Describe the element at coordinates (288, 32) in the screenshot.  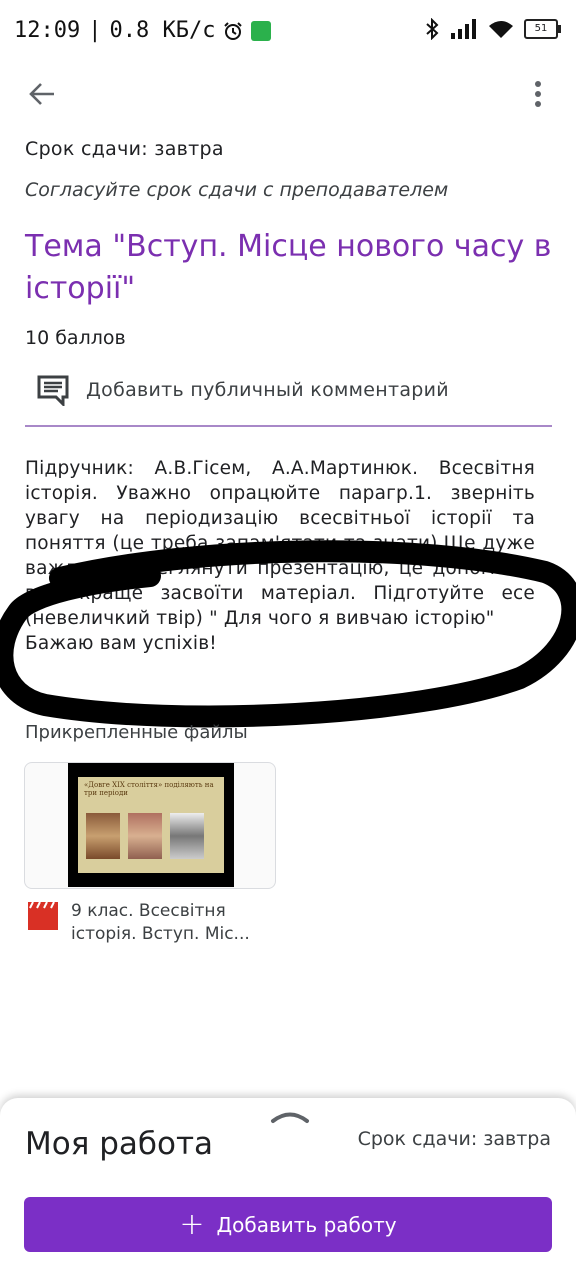
I see `status-bar: 12:09 | 0.8 КБ/с 51` at that location.